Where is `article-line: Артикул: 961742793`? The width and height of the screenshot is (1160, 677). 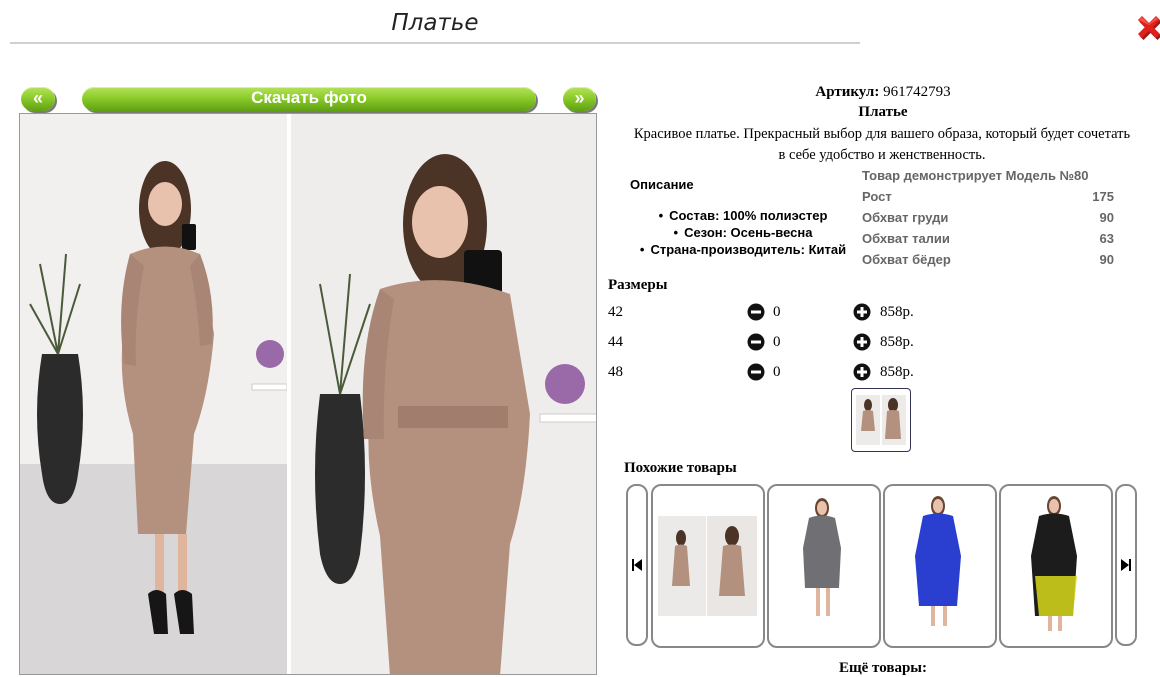
article-line: Артикул: 961742793 is located at coordinates (883, 92).